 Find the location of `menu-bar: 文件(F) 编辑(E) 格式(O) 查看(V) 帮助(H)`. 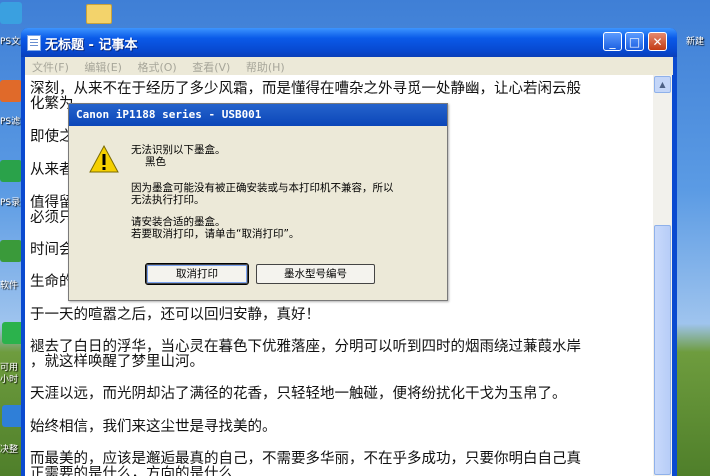

menu-bar: 文件(F) 编辑(E) 格式(O) 查看(V) 帮助(H) is located at coordinates (349, 66).